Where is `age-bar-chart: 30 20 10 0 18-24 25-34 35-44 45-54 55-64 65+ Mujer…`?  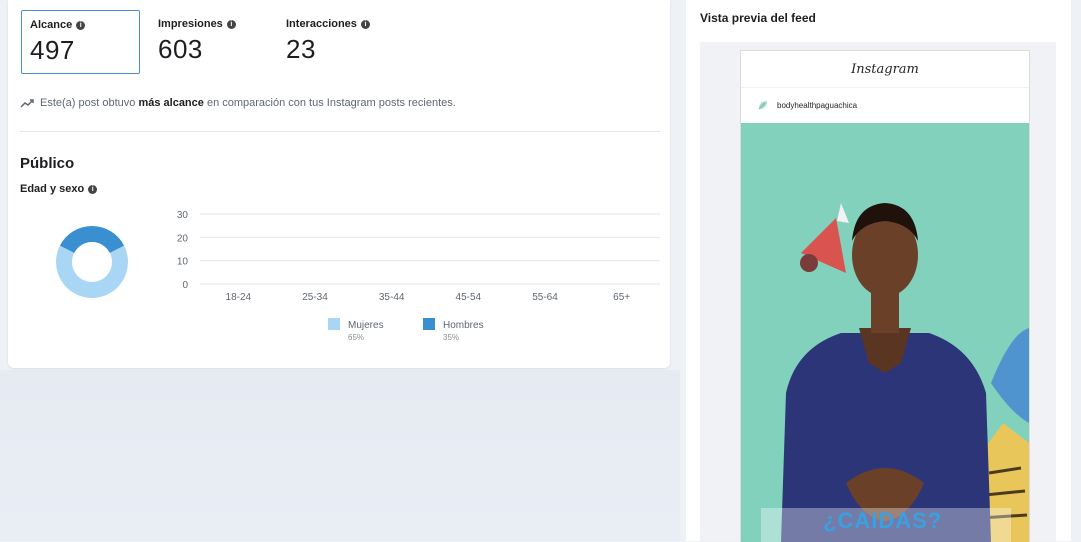 age-bar-chart: 30 20 10 0 18-24 25-34 35-44 45-54 55-64 65+ Mujer… is located at coordinates (418, 276).